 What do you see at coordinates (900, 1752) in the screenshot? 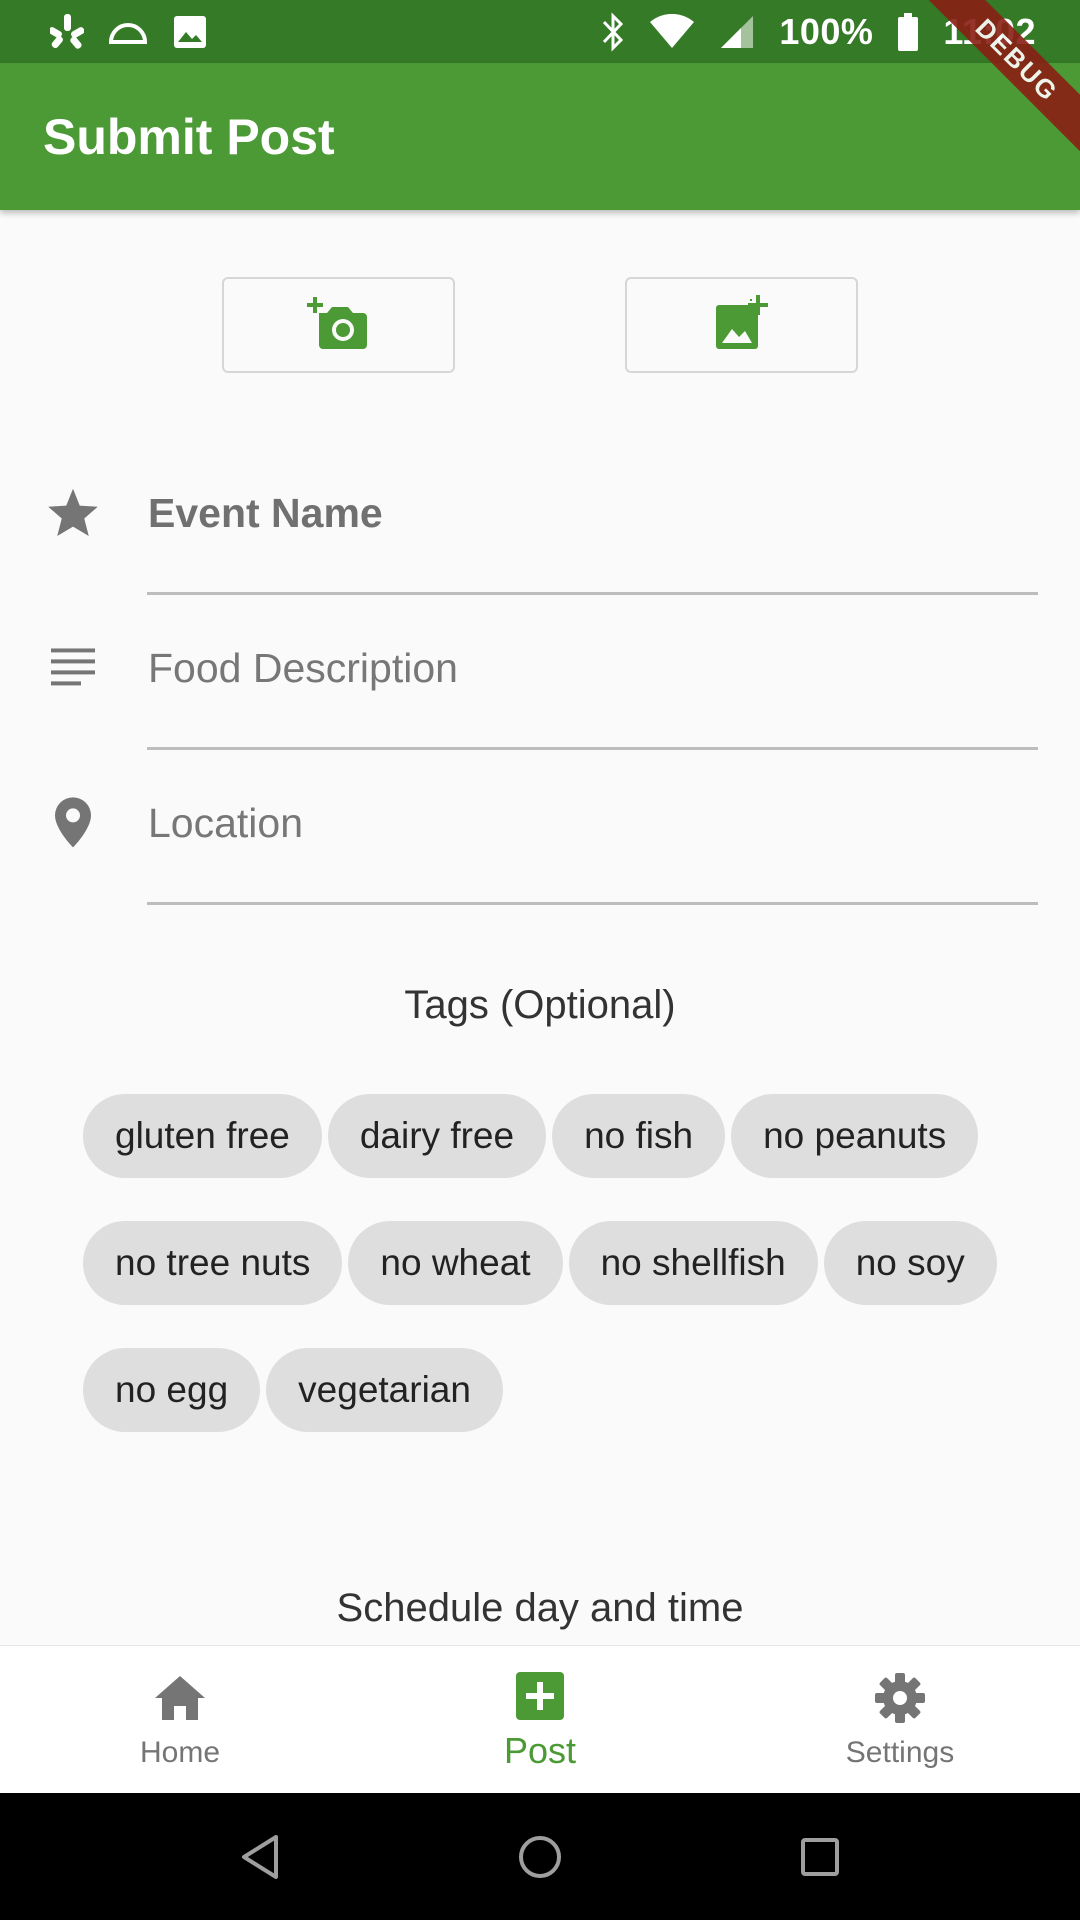
I see `nav-label-settings: Settings` at bounding box center [900, 1752].